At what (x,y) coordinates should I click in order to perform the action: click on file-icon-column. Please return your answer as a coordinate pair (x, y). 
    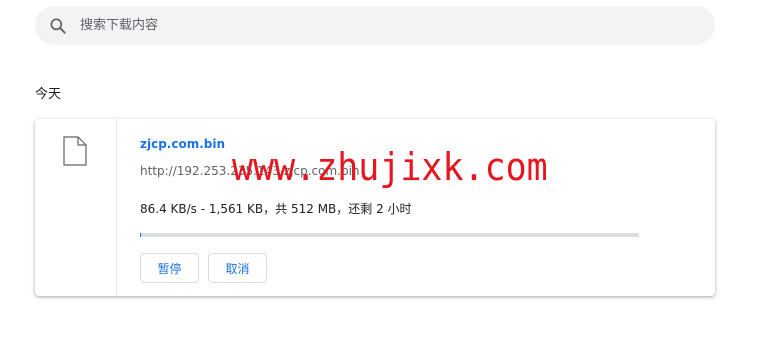
    Looking at the image, I should click on (76, 207).